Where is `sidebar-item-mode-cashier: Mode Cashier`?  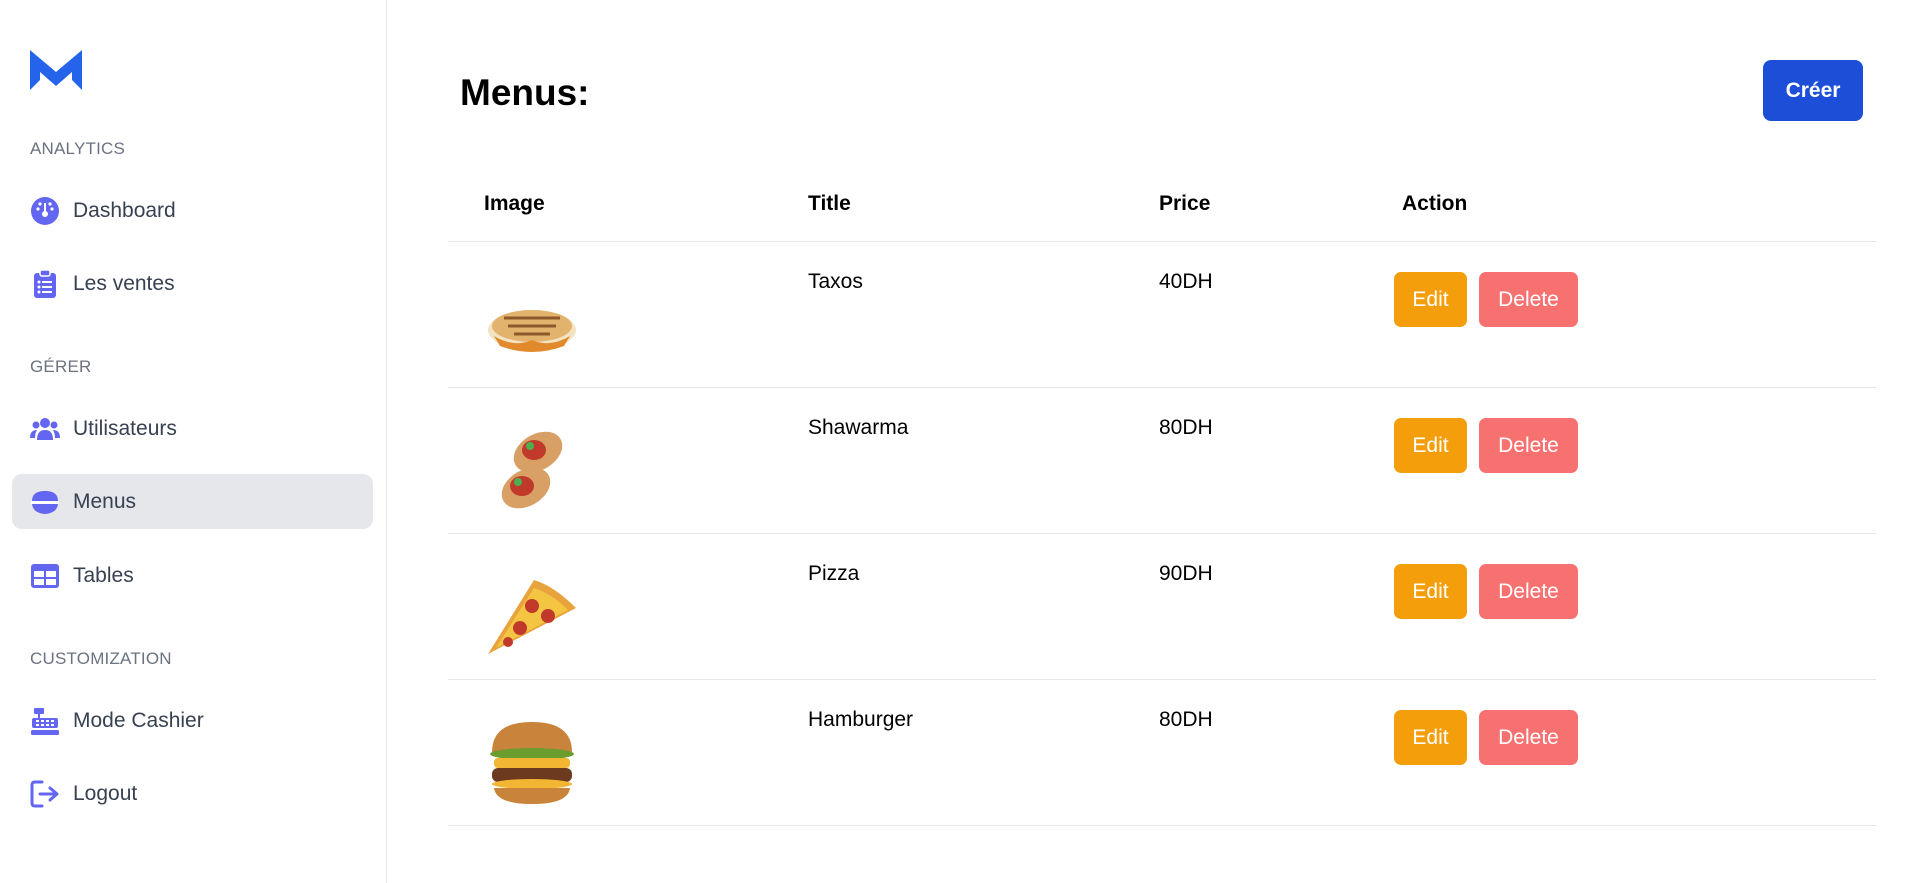 sidebar-item-mode-cashier: Mode Cashier is located at coordinates (192, 720).